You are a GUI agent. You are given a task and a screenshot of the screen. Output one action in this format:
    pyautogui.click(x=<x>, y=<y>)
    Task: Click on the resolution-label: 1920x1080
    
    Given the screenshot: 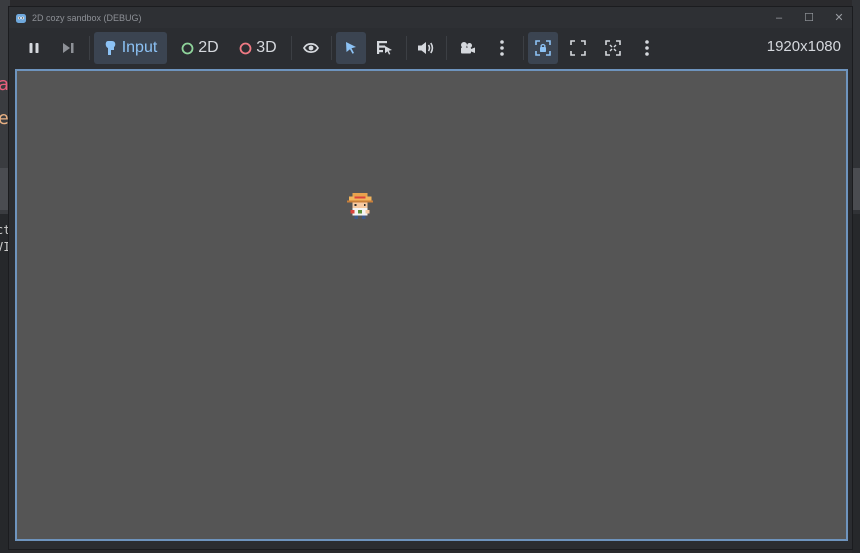 What is the action you would take?
    pyautogui.click(x=803, y=46)
    